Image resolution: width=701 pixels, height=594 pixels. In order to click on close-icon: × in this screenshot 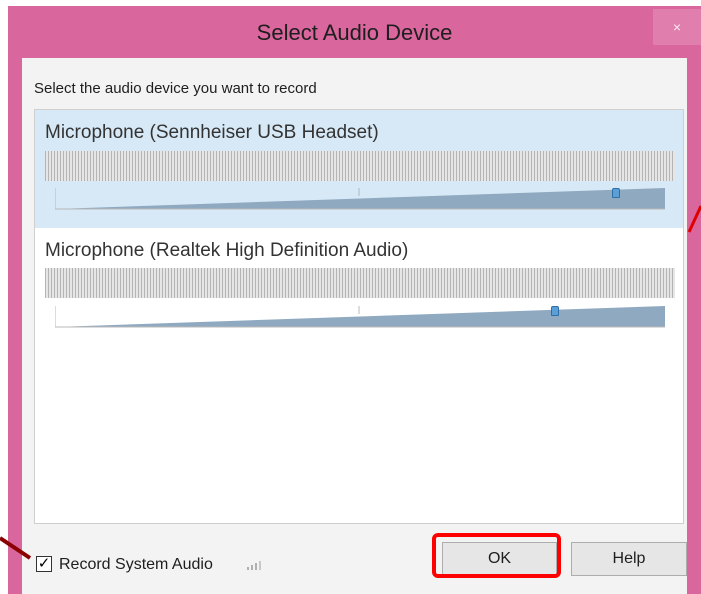, I will do `click(677, 27)`.